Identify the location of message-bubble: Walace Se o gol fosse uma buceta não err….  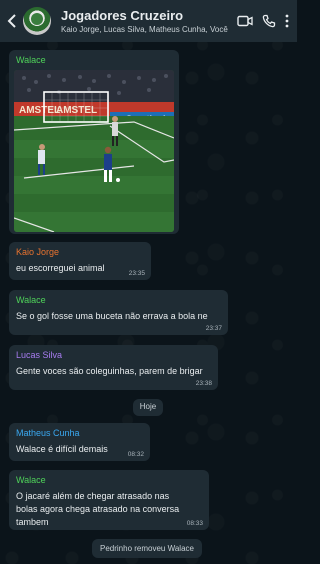
(118, 312).